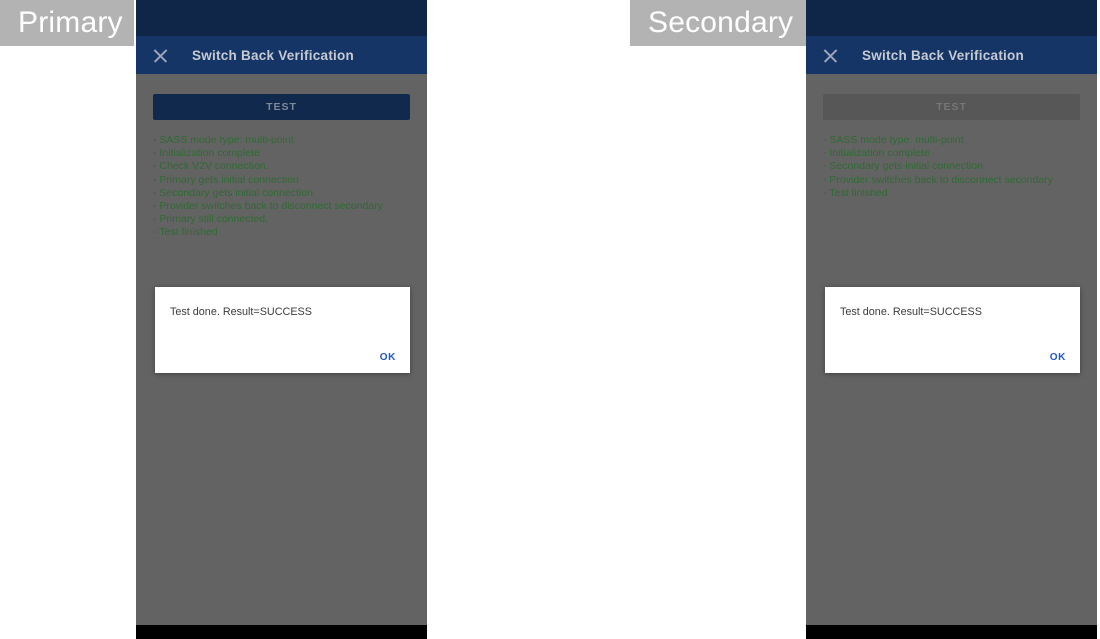 This screenshot has width=1100, height=639. What do you see at coordinates (67, 23) in the screenshot?
I see `role-label-primary: Primary` at bounding box center [67, 23].